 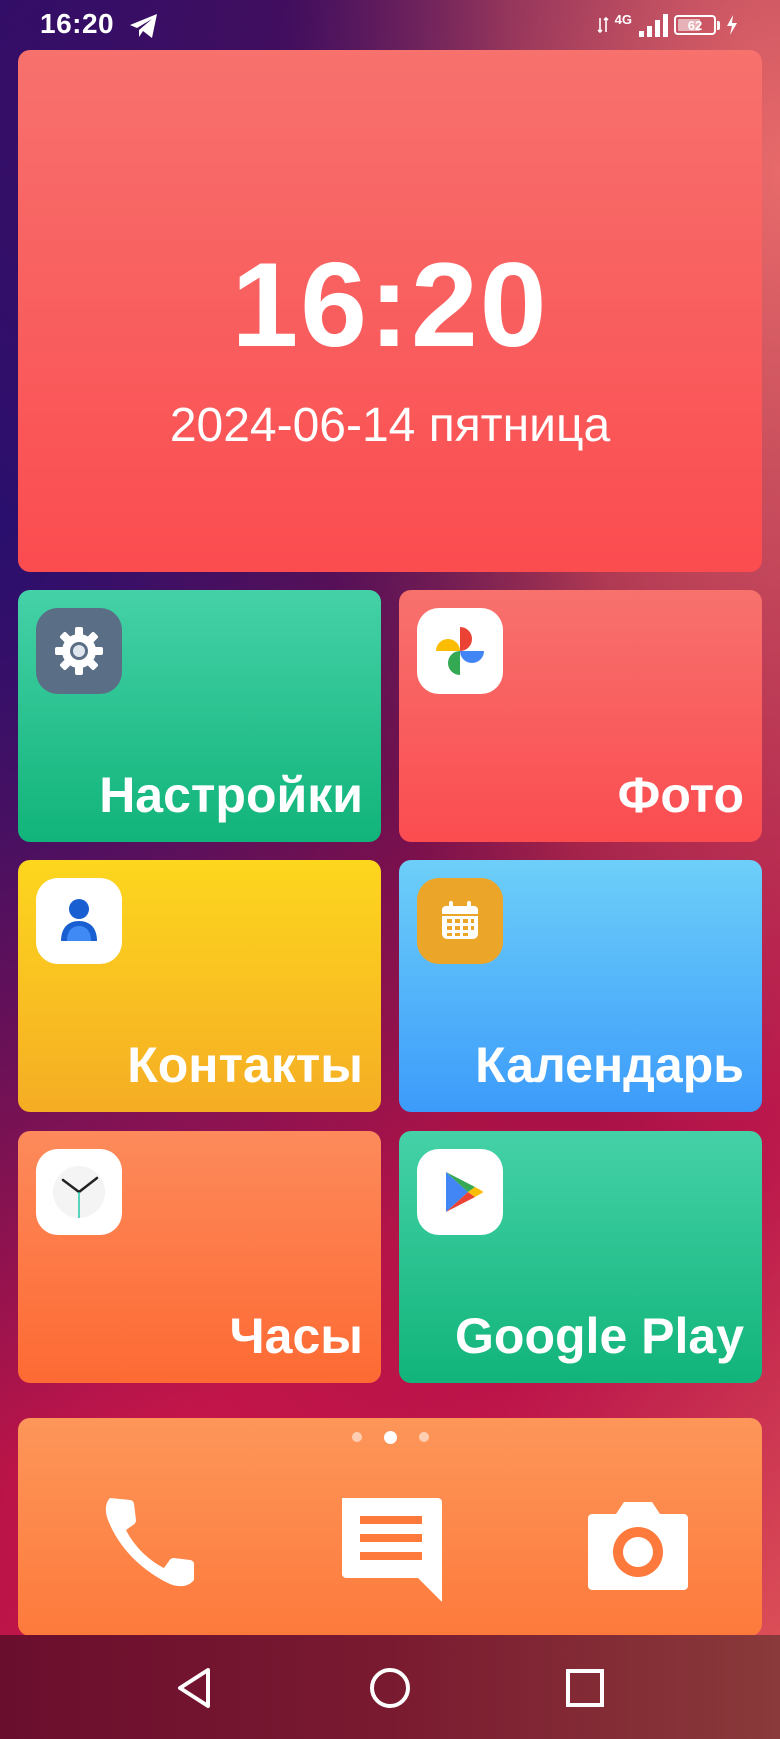 What do you see at coordinates (231, 795) in the screenshot?
I see `app-label-settings: Настройки` at bounding box center [231, 795].